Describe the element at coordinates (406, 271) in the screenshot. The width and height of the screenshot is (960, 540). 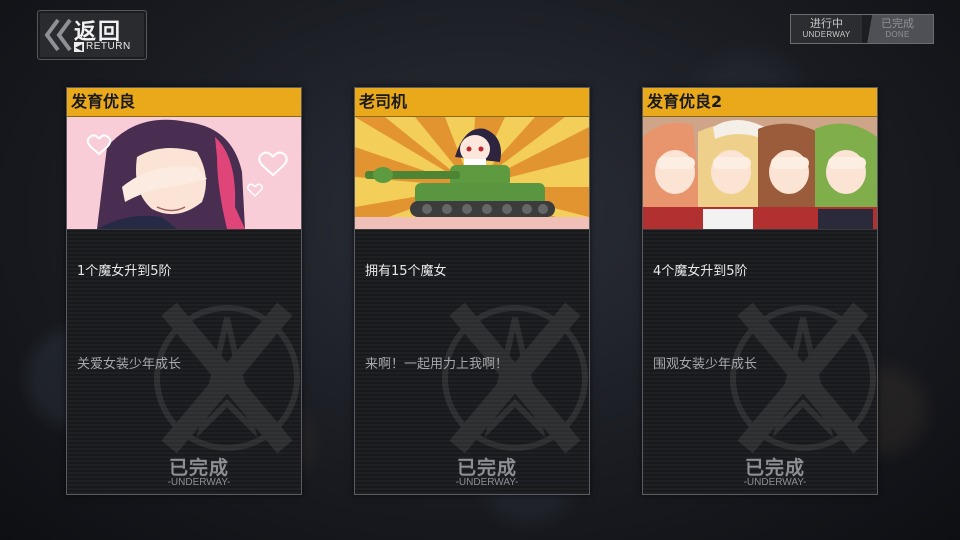
I see `card-description: 拥有15个魔女` at that location.